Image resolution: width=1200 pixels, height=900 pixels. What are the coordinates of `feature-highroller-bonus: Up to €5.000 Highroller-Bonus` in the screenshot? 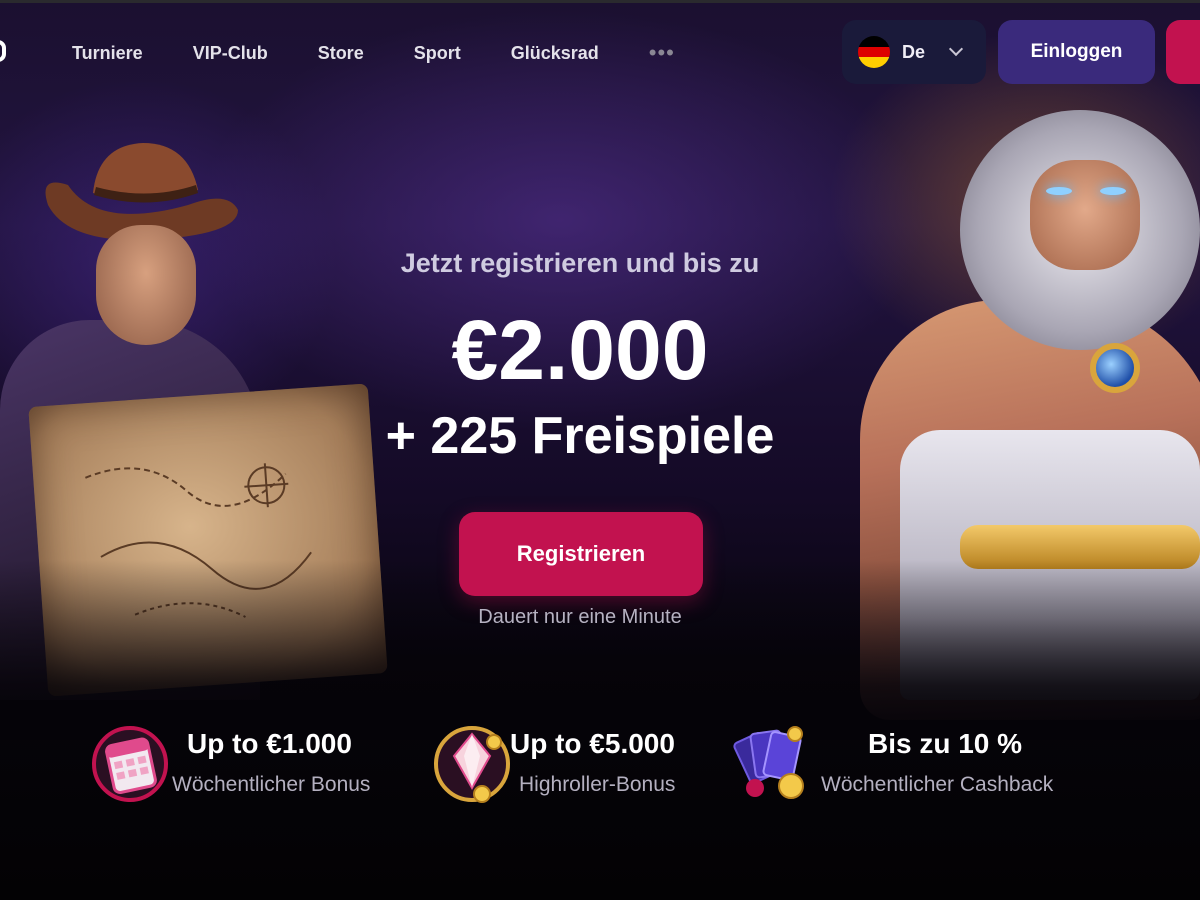 It's located at (577, 767).